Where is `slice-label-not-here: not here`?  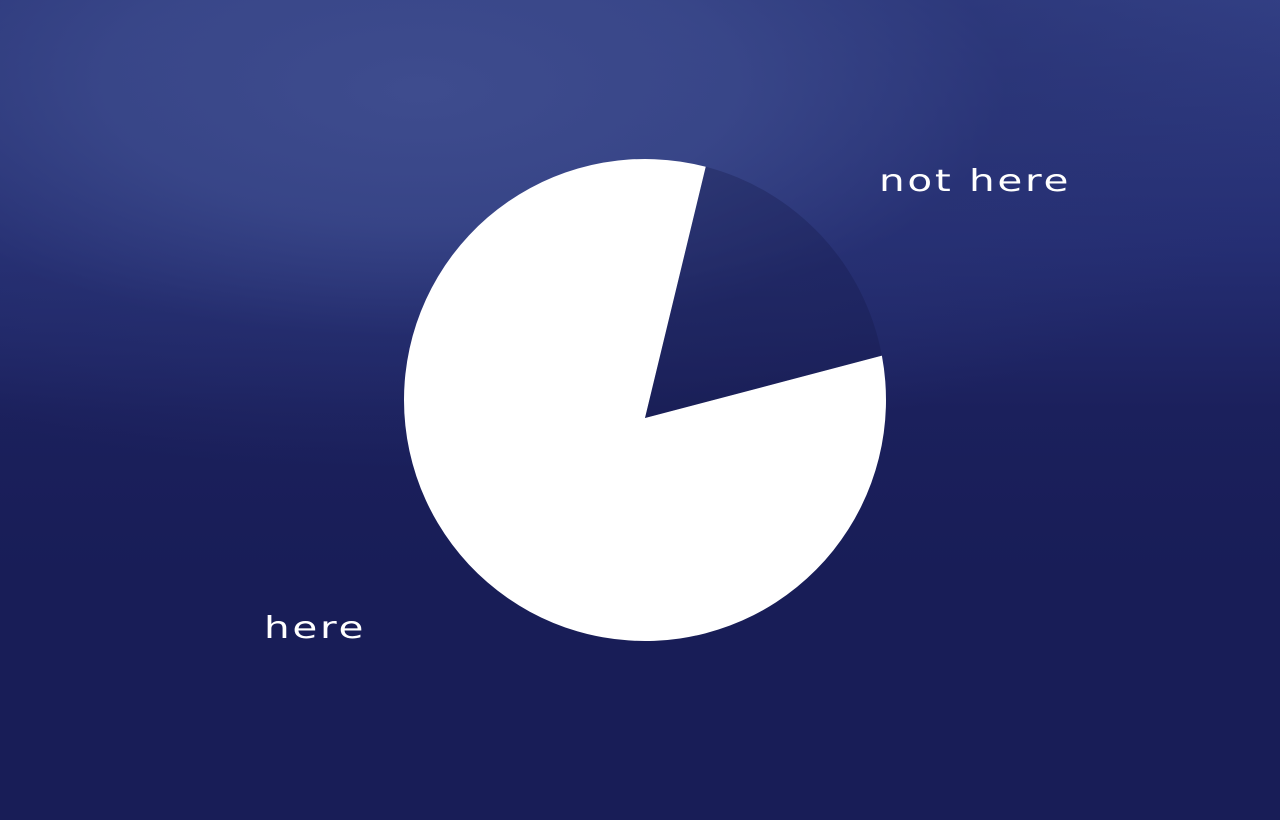 slice-label-not-here: not here is located at coordinates (975, 181).